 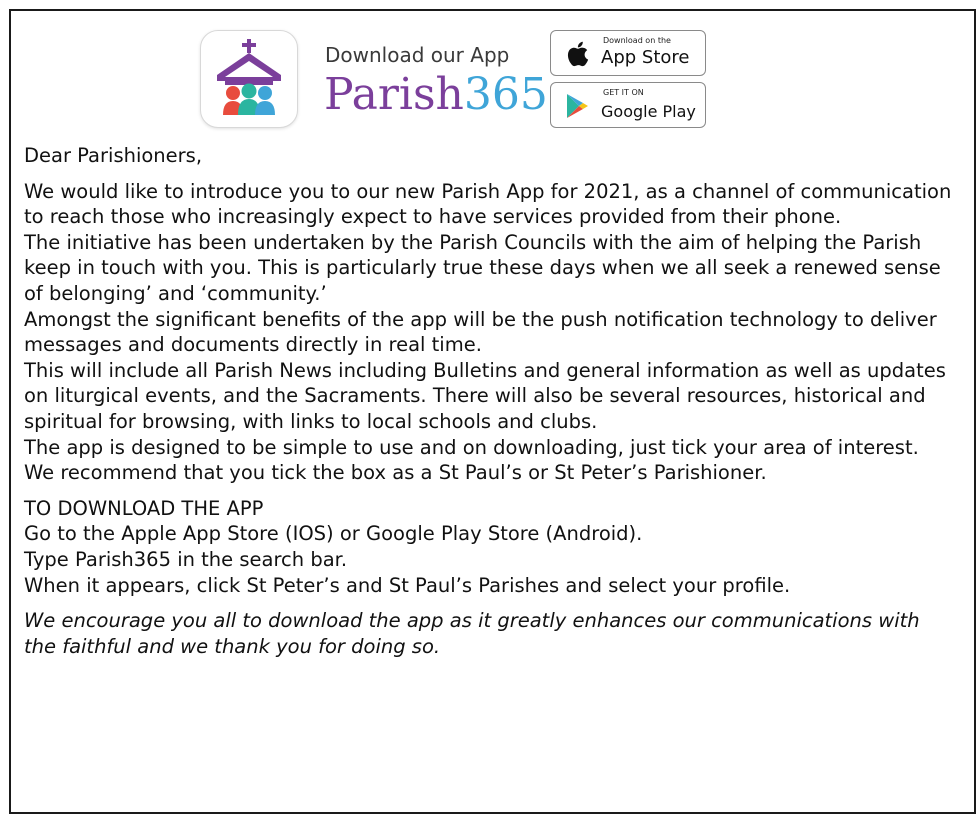 I want to click on greeting: Dear Parishioners,, so click(x=113, y=155).